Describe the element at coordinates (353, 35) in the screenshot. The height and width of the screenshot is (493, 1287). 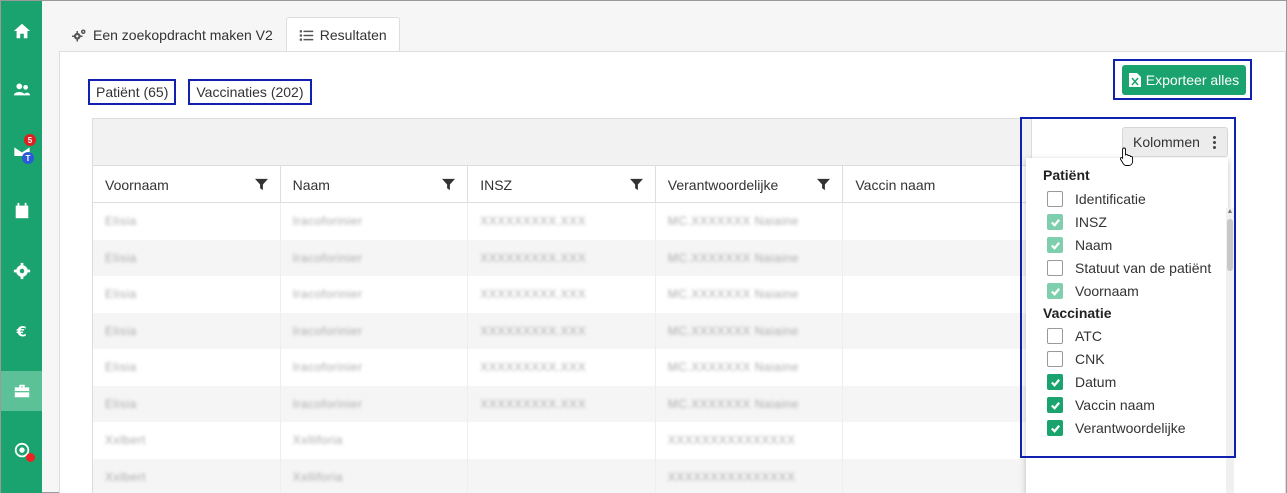
I see `tab-results-label: Resultaten` at that location.